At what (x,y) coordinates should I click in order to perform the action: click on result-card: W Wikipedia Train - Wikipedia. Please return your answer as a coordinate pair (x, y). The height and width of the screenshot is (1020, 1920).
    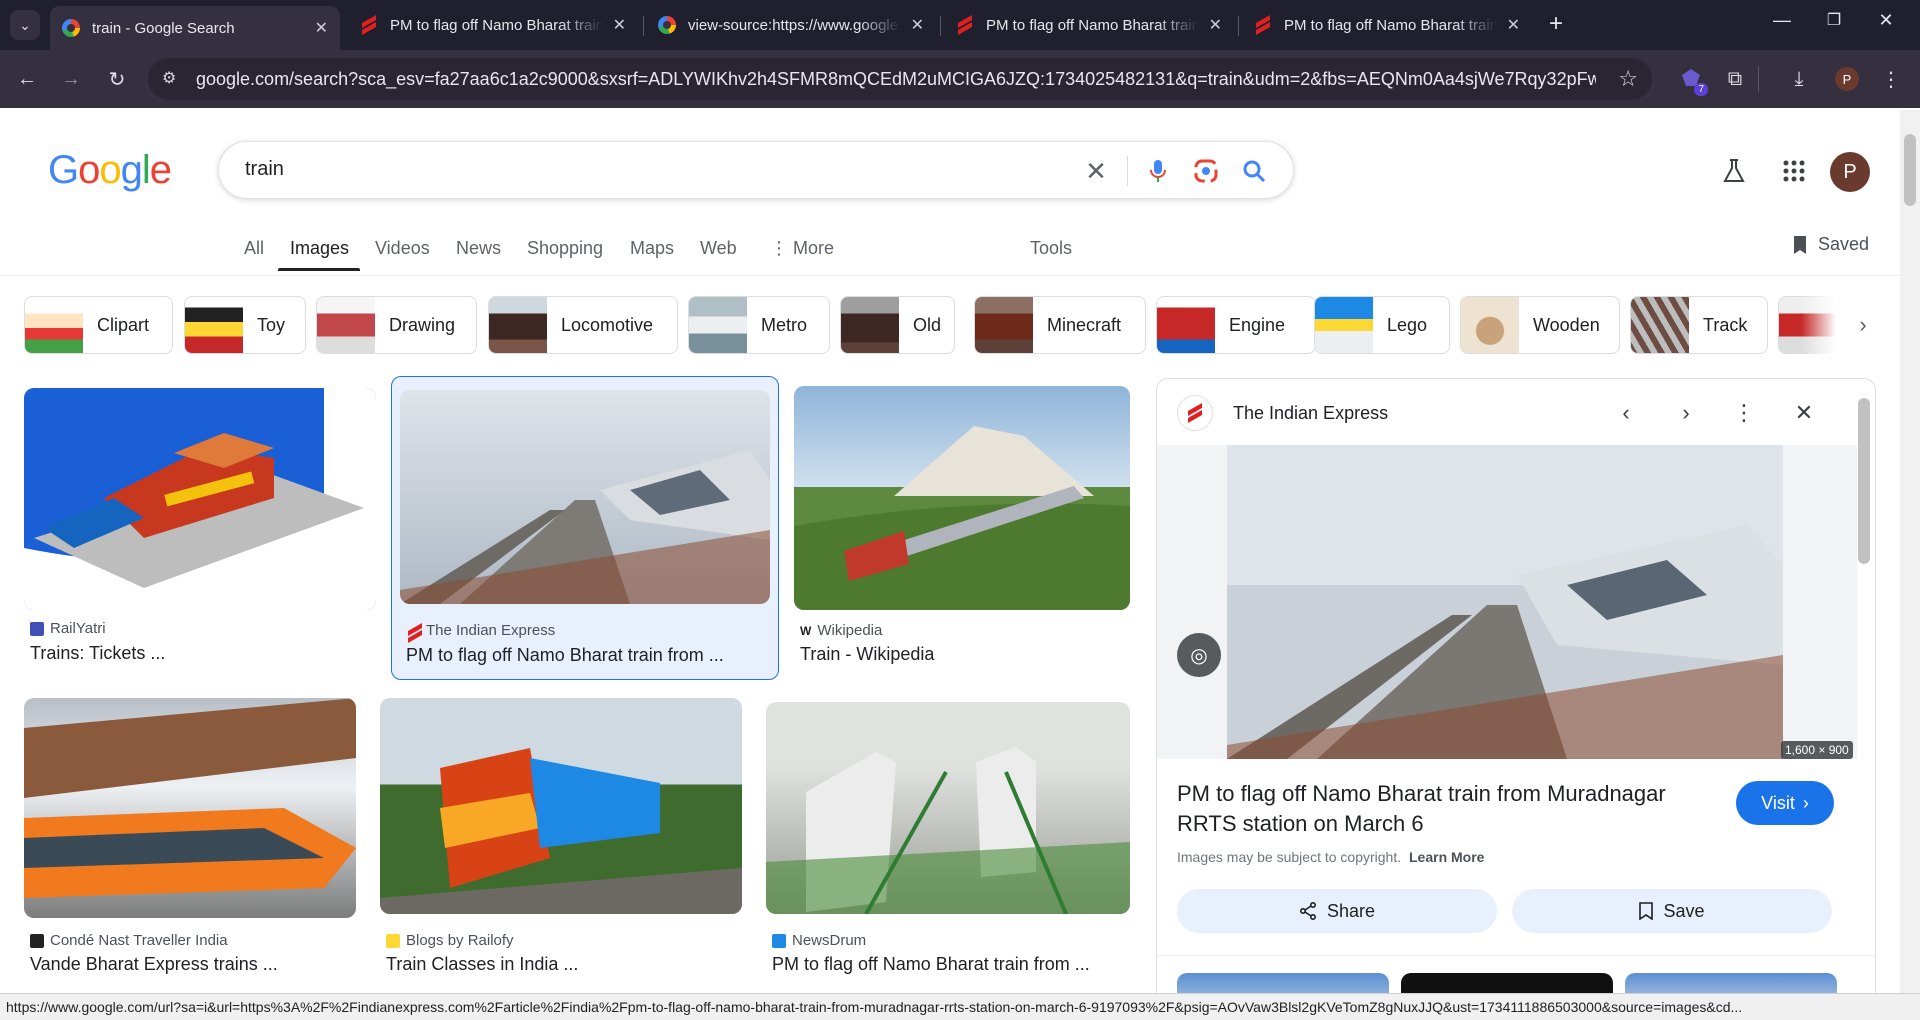
    Looking at the image, I should click on (962, 531).